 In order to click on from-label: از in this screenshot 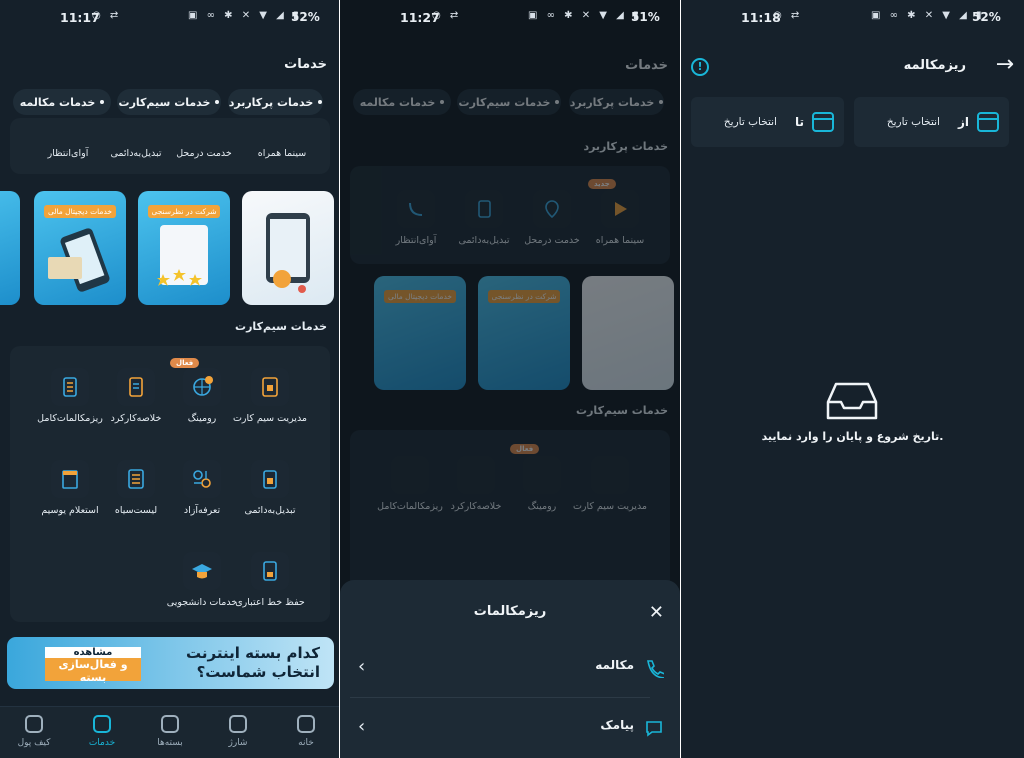, I will do `click(963, 122)`.